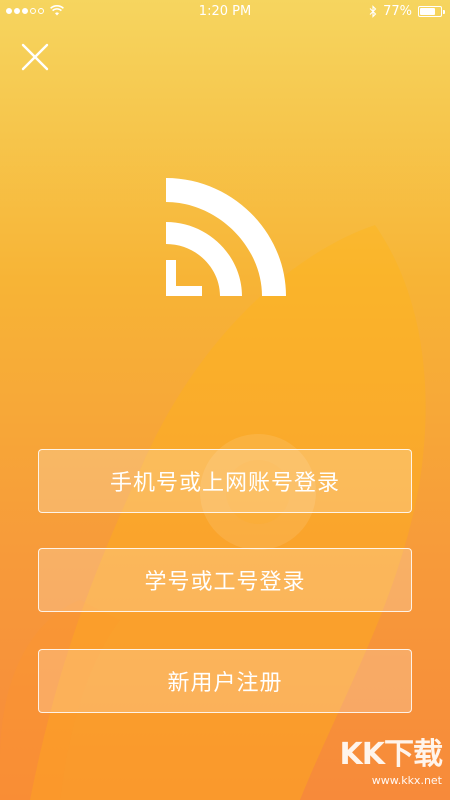 This screenshot has width=450, height=800. What do you see at coordinates (225, 12) in the screenshot?
I see `status-bar: 1:20 PM 77%` at bounding box center [225, 12].